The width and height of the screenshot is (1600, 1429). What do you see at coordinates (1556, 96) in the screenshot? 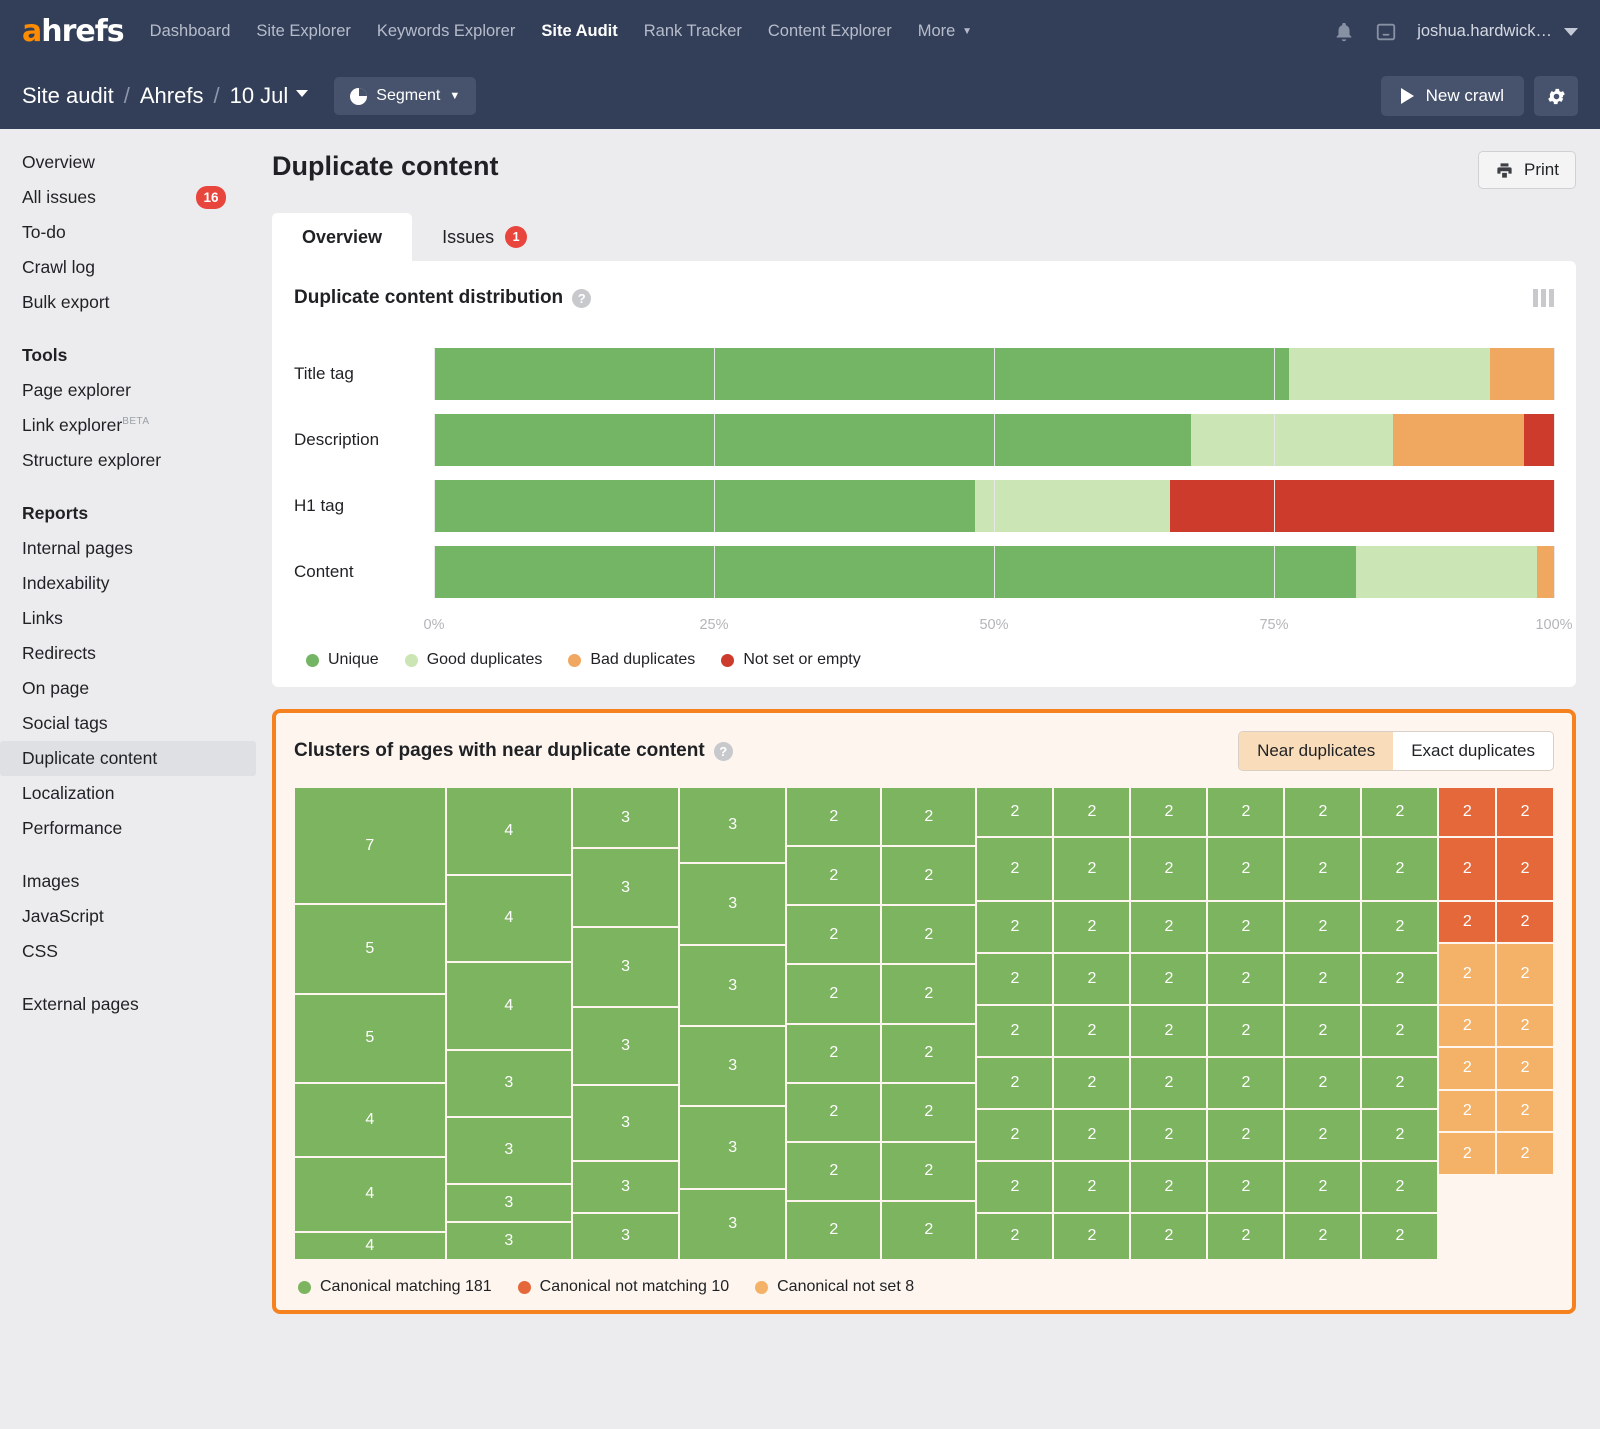
I see `settings-button` at bounding box center [1556, 96].